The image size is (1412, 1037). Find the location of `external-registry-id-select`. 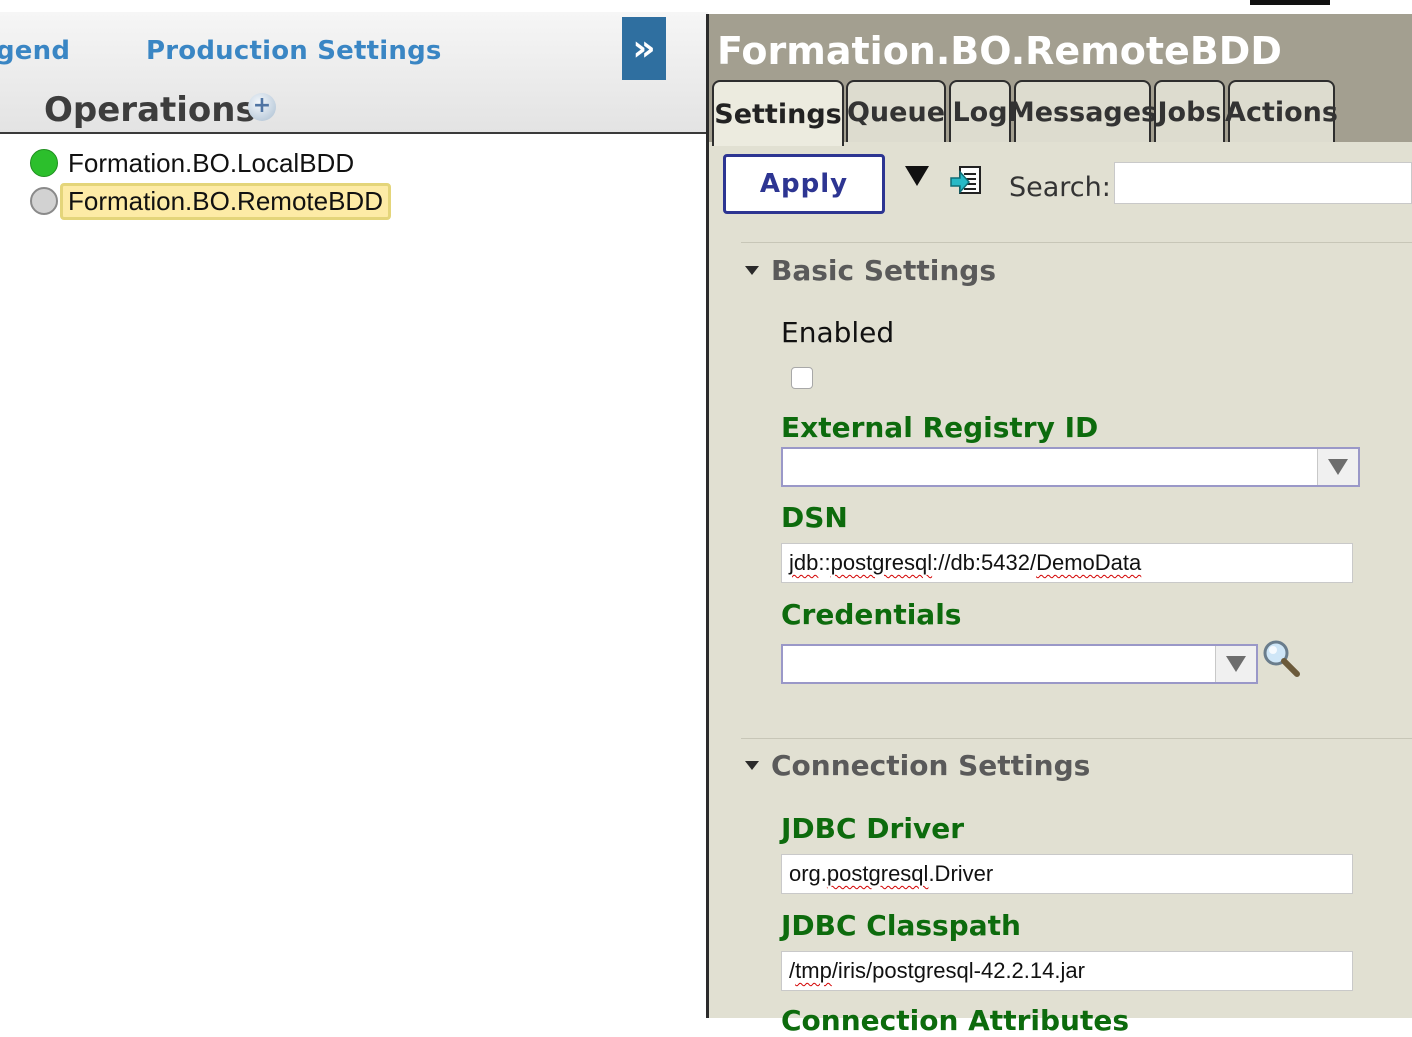

external-registry-id-select is located at coordinates (1070, 467).